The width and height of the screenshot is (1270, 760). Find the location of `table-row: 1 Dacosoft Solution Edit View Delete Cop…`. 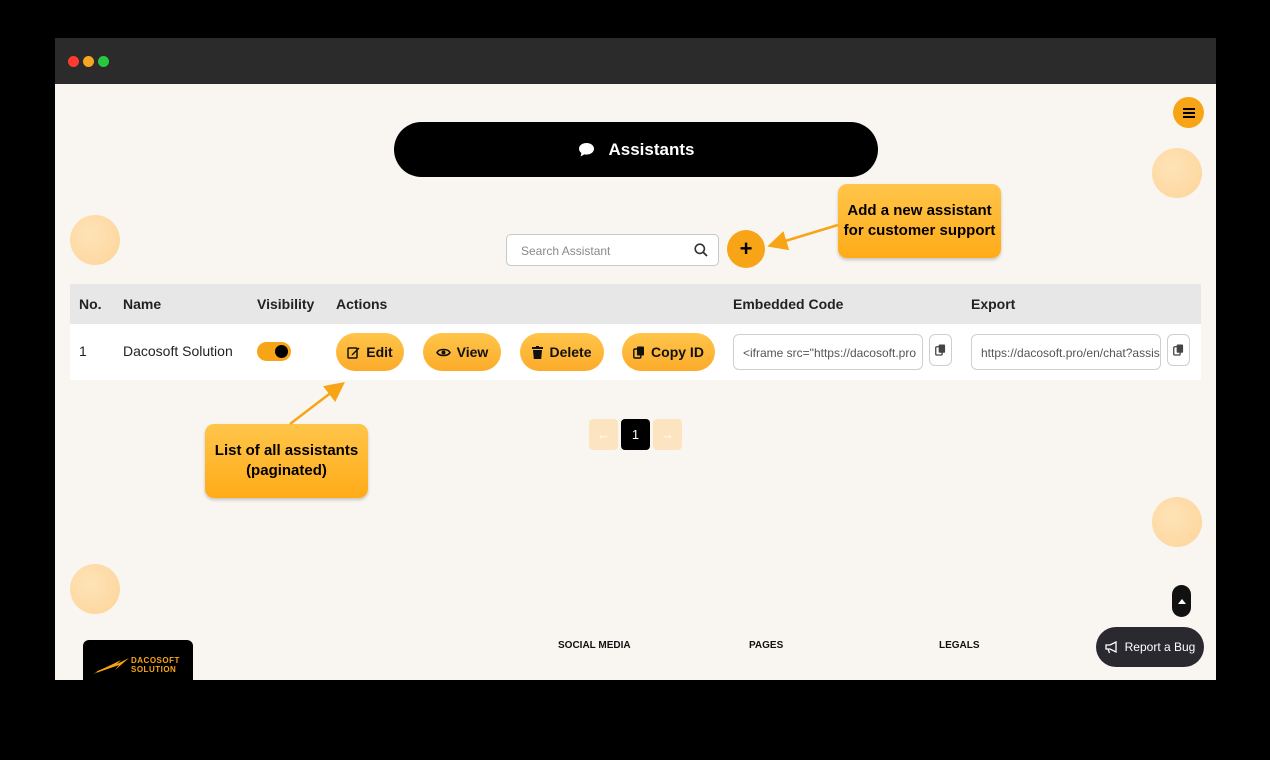

table-row: 1 Dacosoft Solution Edit View Delete Cop… is located at coordinates (635, 352).